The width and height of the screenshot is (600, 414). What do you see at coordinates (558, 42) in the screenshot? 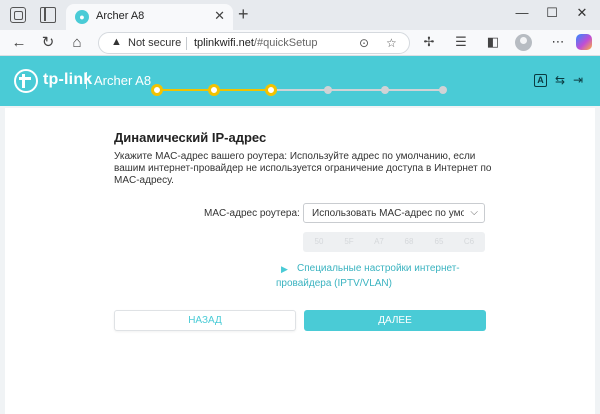
I see `more-menu-icon: ⋯` at bounding box center [558, 42].